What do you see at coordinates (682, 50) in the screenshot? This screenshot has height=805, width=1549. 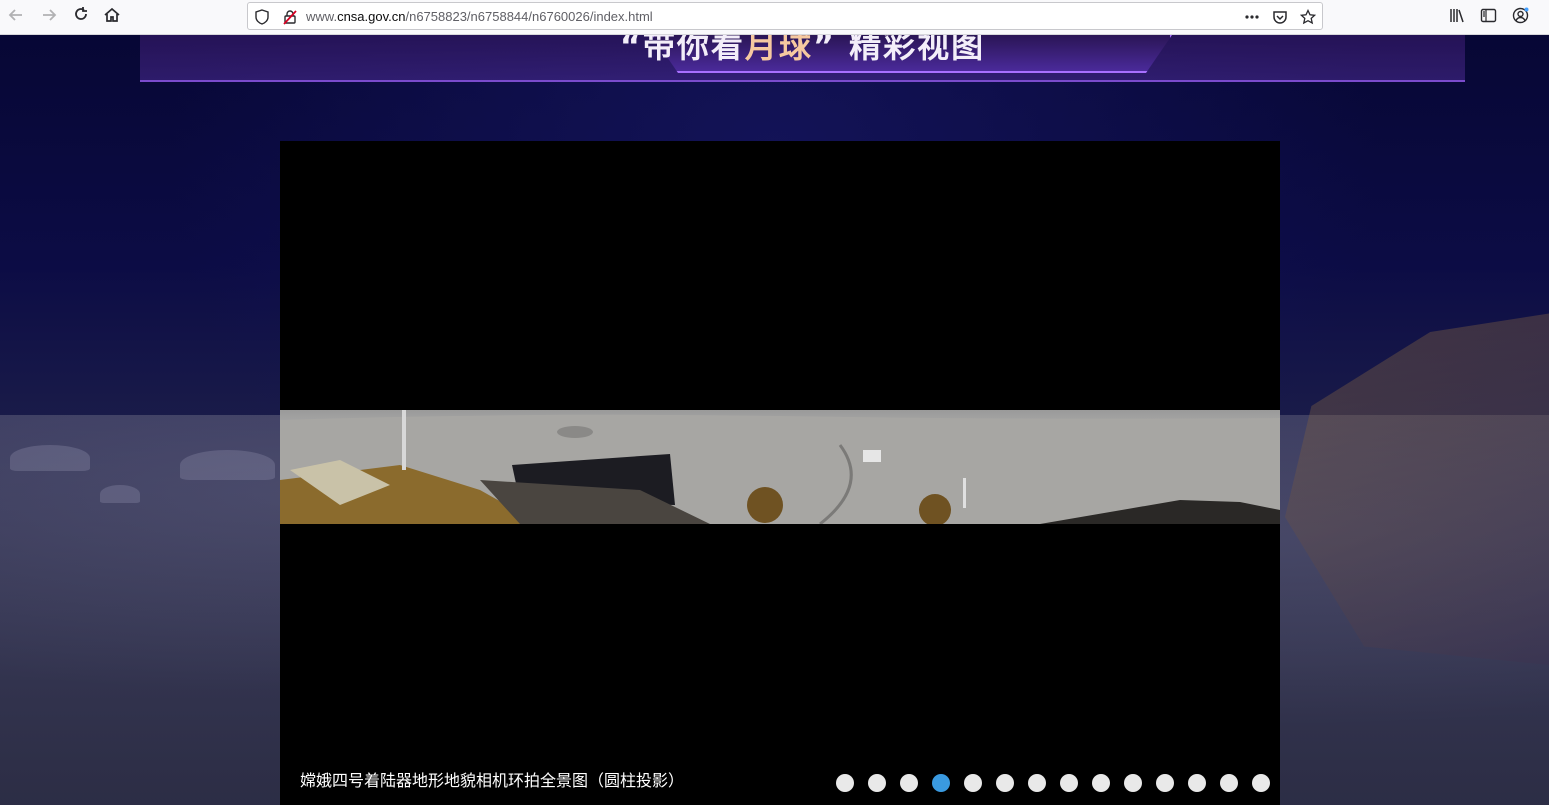 I see `banner-title-prefix: “带你看` at bounding box center [682, 50].